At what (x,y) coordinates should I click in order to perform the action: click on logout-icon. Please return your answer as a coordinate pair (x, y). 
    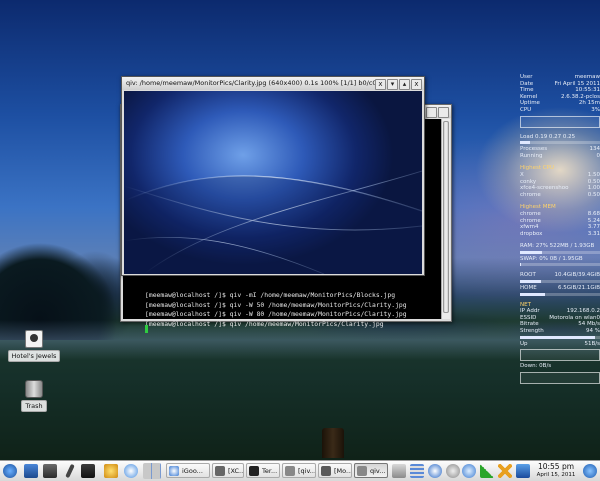
    Looking at the image, I should click on (590, 471).